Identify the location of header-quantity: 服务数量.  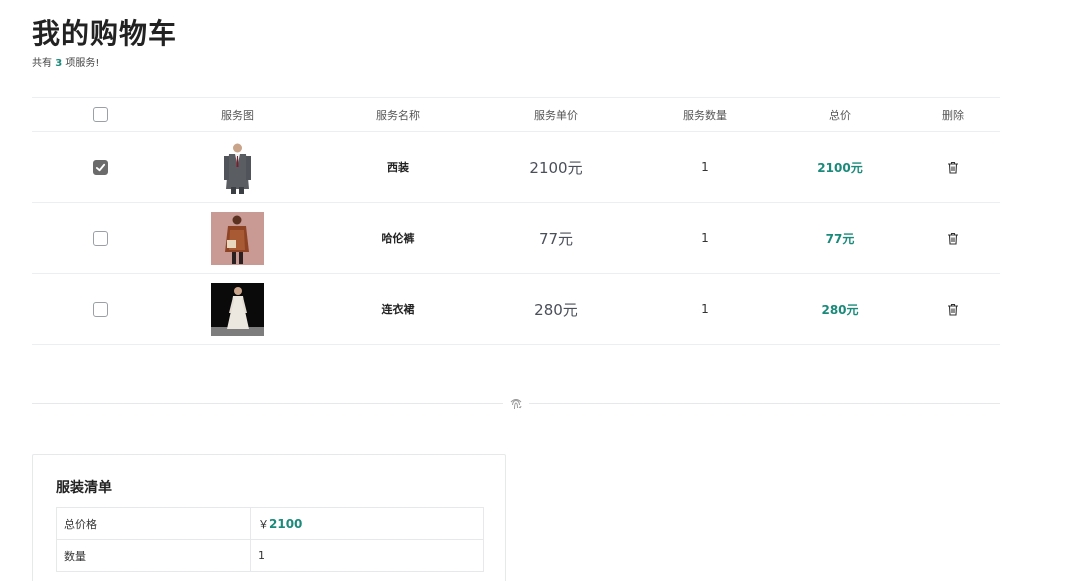
(705, 115).